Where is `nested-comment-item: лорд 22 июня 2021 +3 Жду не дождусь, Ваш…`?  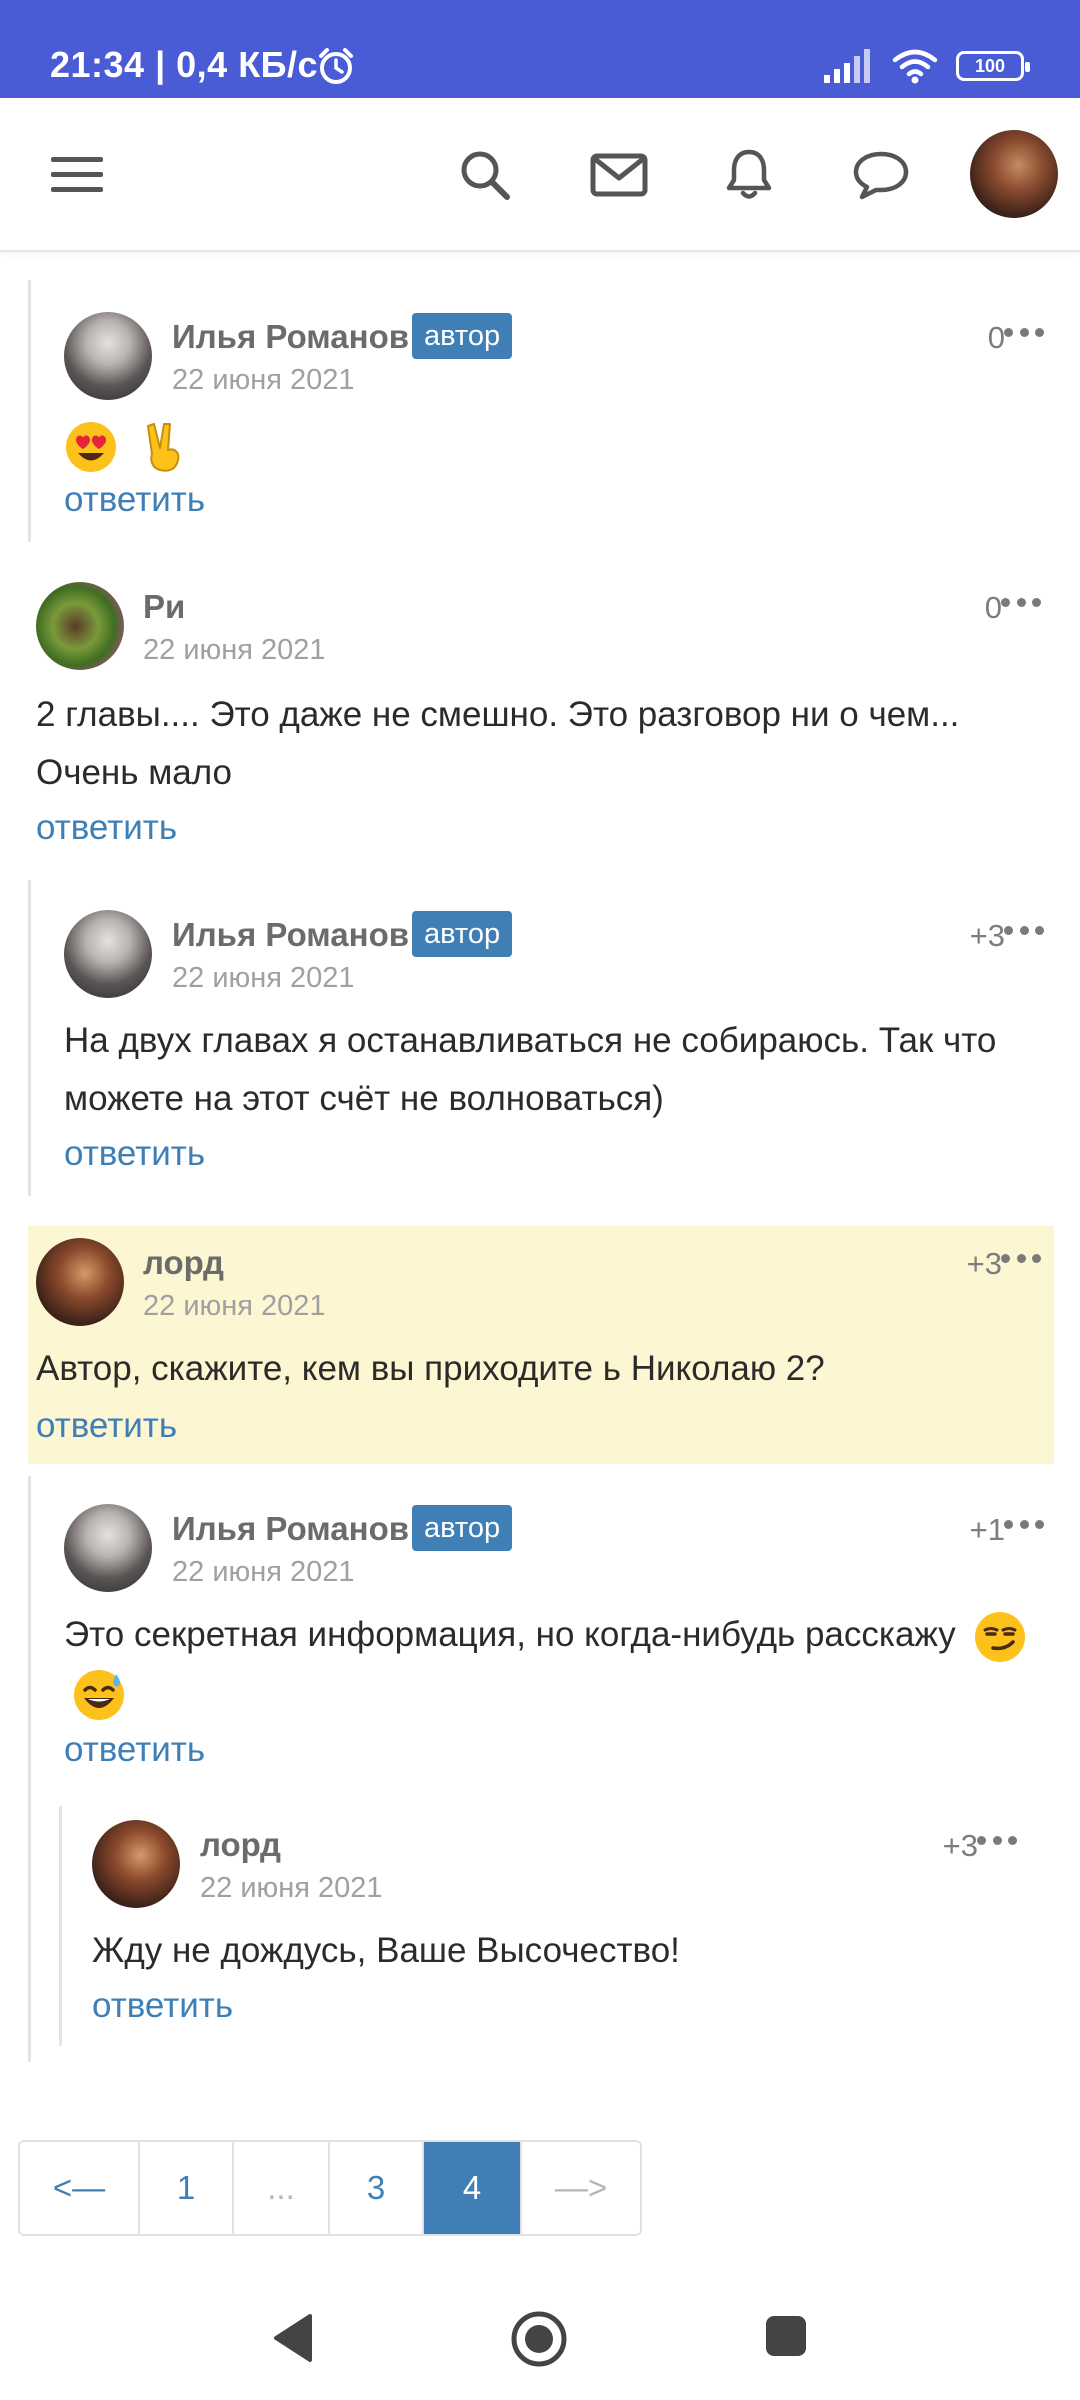 nested-comment-item: лорд 22 июня 2021 +3 Жду не дождусь, Ваш… is located at coordinates (557, 1926).